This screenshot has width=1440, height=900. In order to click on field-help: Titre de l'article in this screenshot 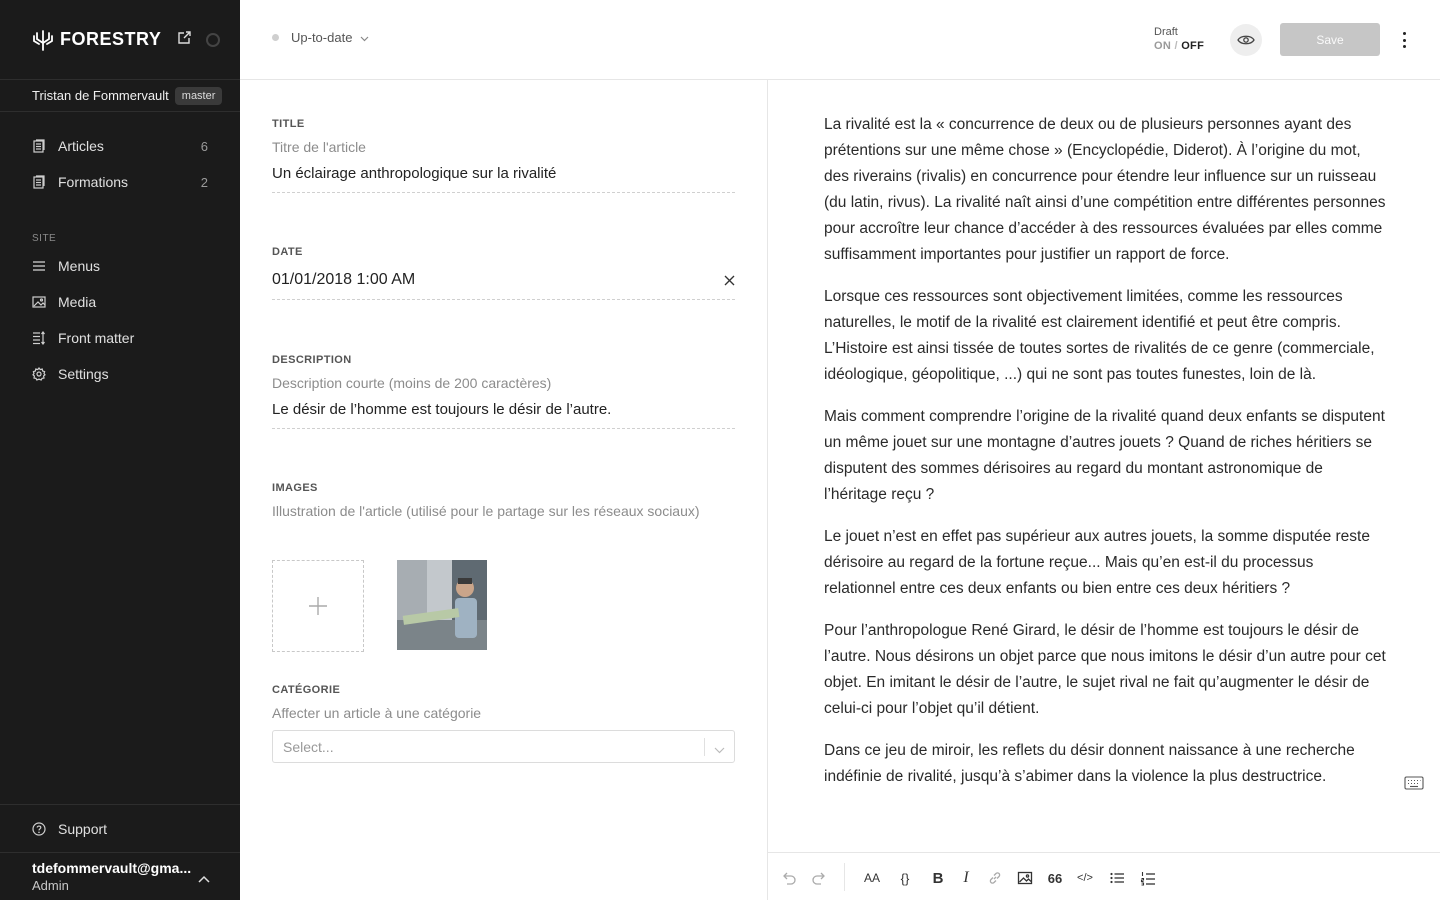, I will do `click(319, 147)`.